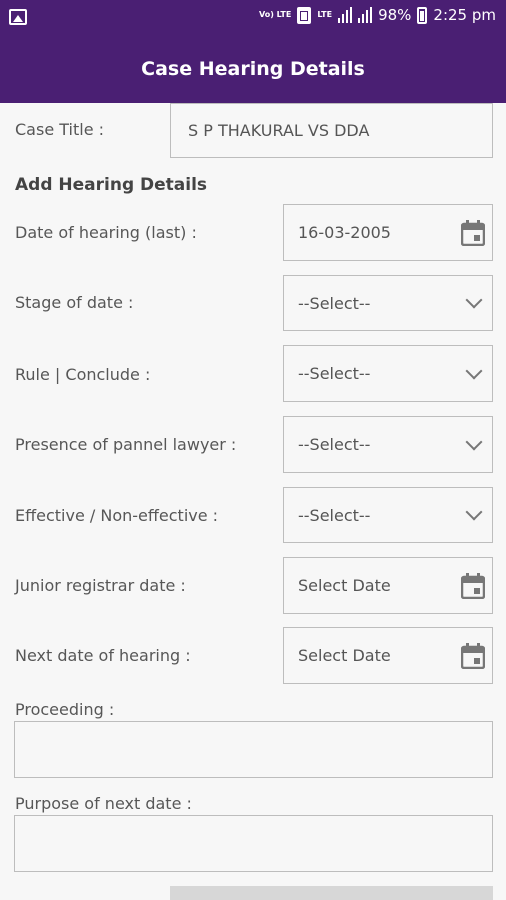 This screenshot has width=506, height=900. I want to click on stage-value: --Select--, so click(334, 303).